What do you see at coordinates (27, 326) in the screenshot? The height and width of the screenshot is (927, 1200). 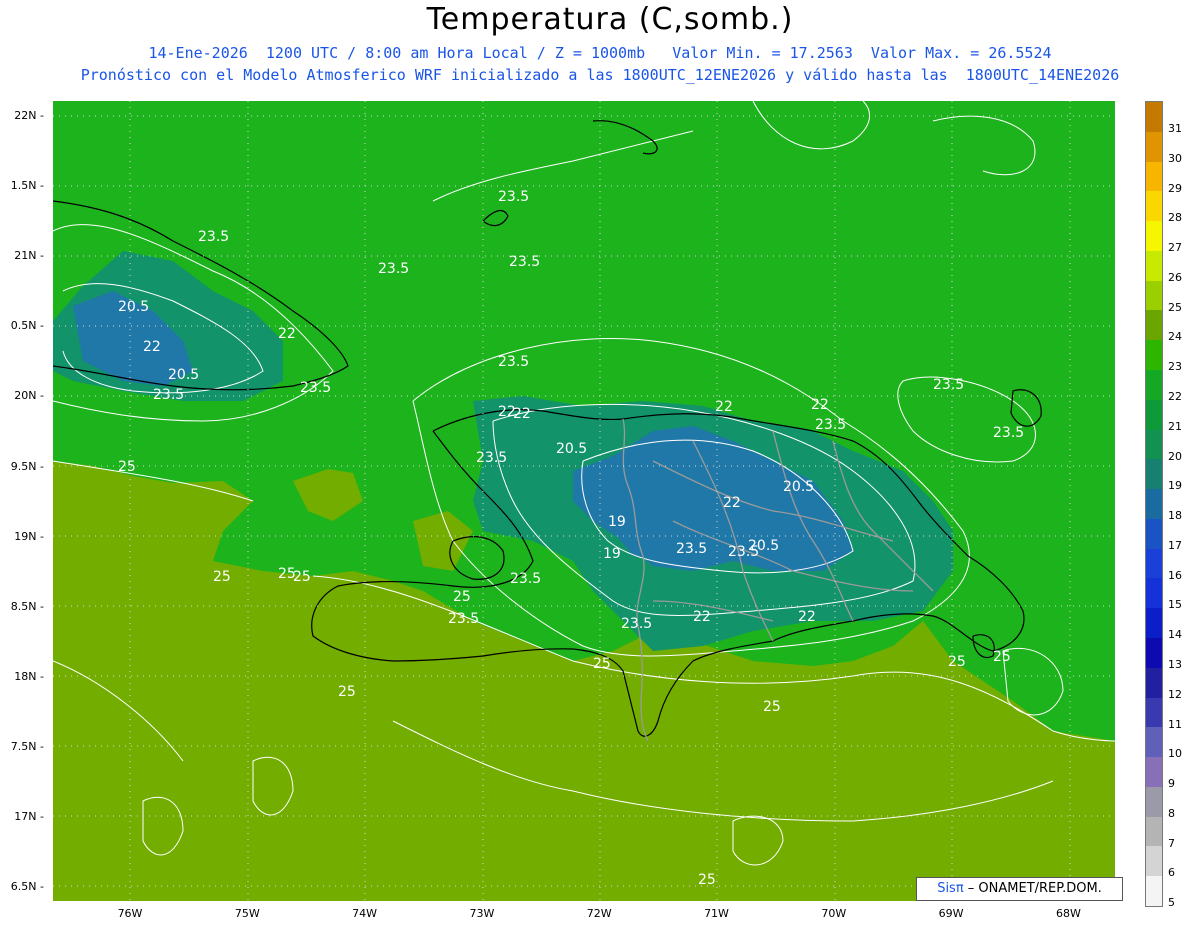 I see `lat-label: 0.5N -` at bounding box center [27, 326].